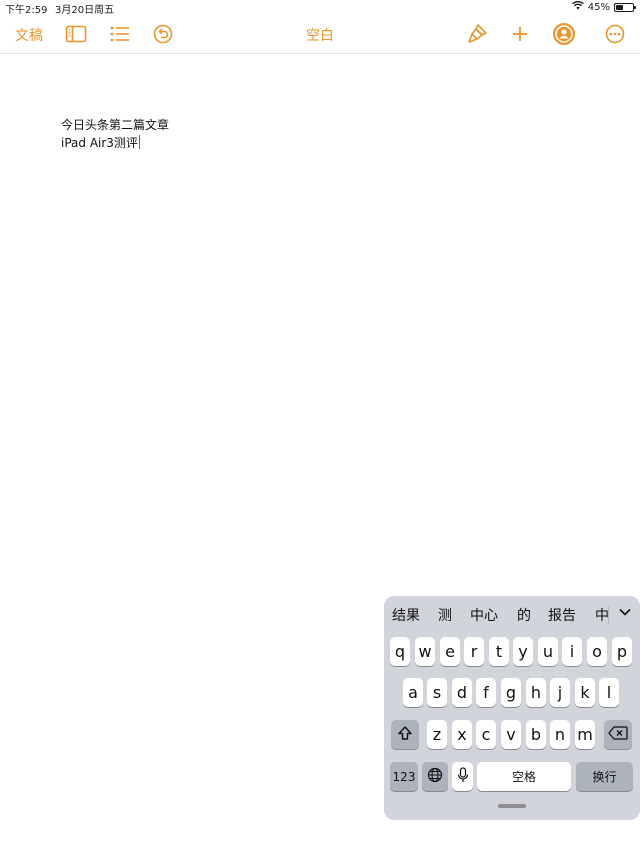 This screenshot has width=640, height=853. I want to click on shift-key, so click(405, 734).